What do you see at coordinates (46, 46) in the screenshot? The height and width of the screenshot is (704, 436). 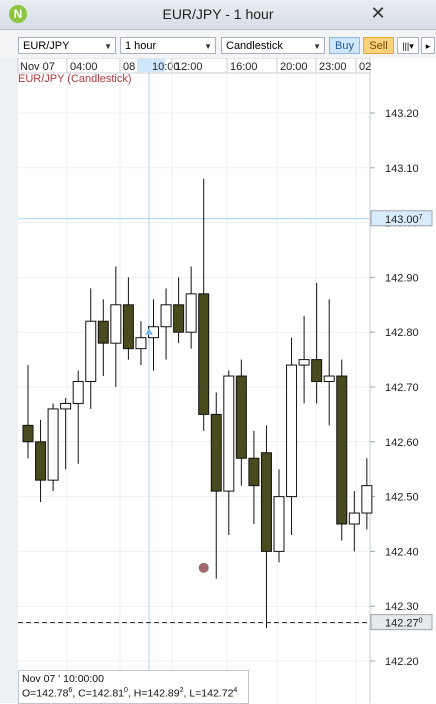 I see `symbol-value: EUR/JPY` at bounding box center [46, 46].